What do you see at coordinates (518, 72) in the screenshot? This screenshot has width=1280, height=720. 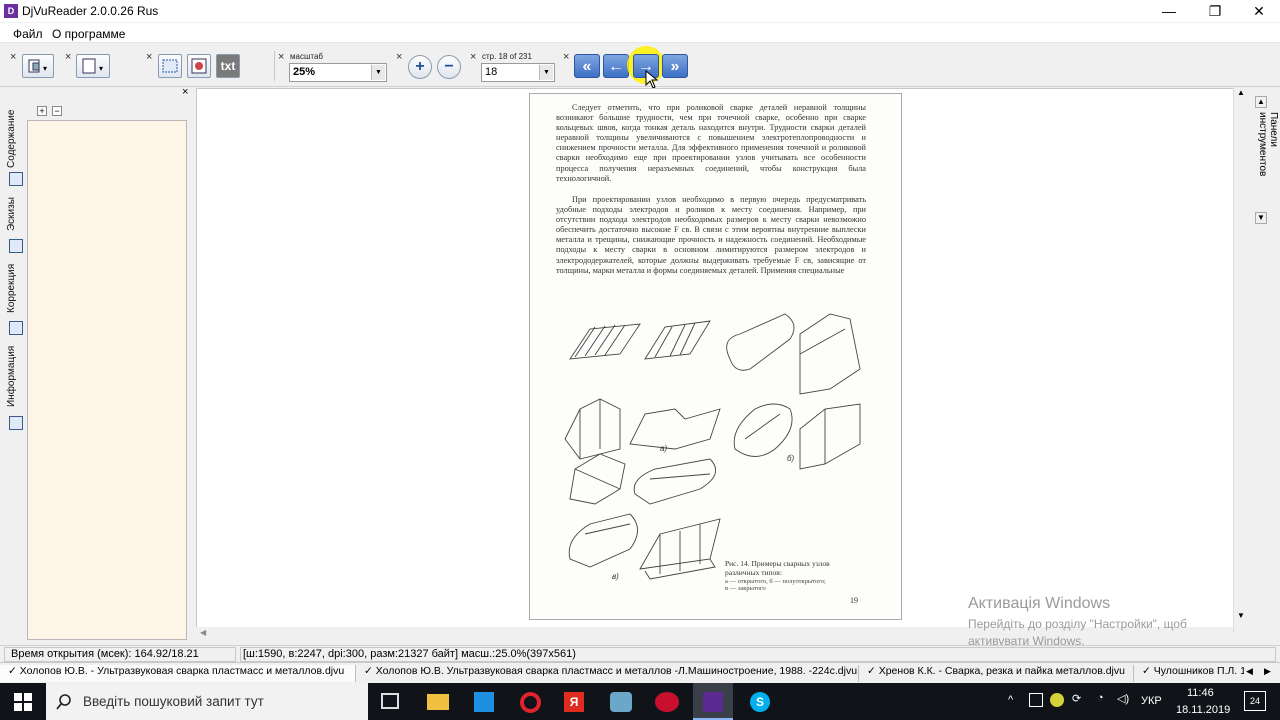 I see `page-select: 18 ▼` at bounding box center [518, 72].